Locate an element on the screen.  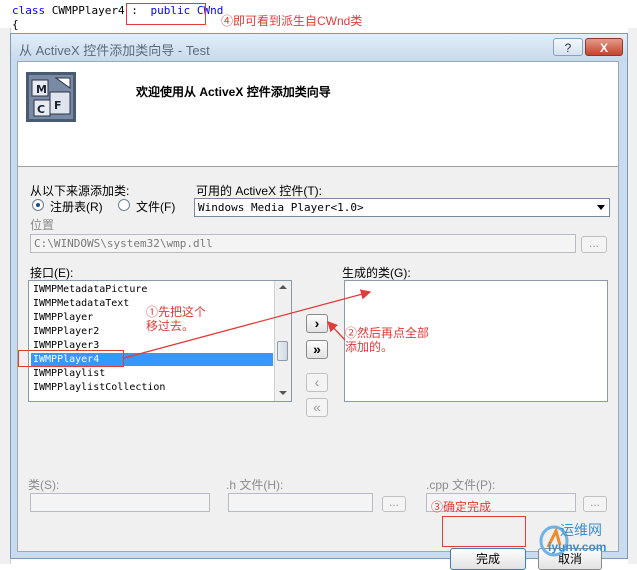
arrow-to-add-all is located at coordinates (336, 331).